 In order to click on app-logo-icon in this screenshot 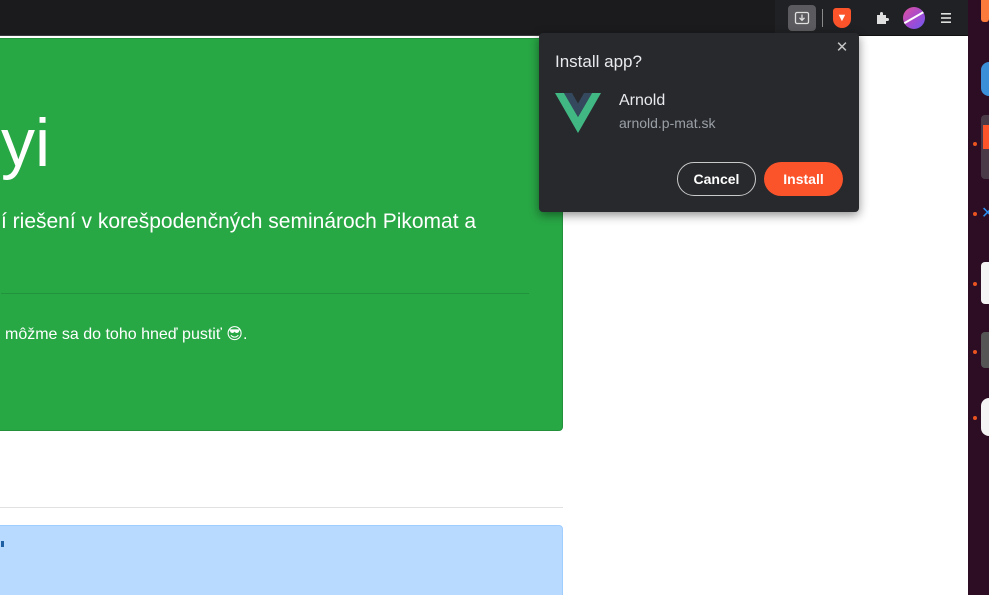, I will do `click(578, 113)`.